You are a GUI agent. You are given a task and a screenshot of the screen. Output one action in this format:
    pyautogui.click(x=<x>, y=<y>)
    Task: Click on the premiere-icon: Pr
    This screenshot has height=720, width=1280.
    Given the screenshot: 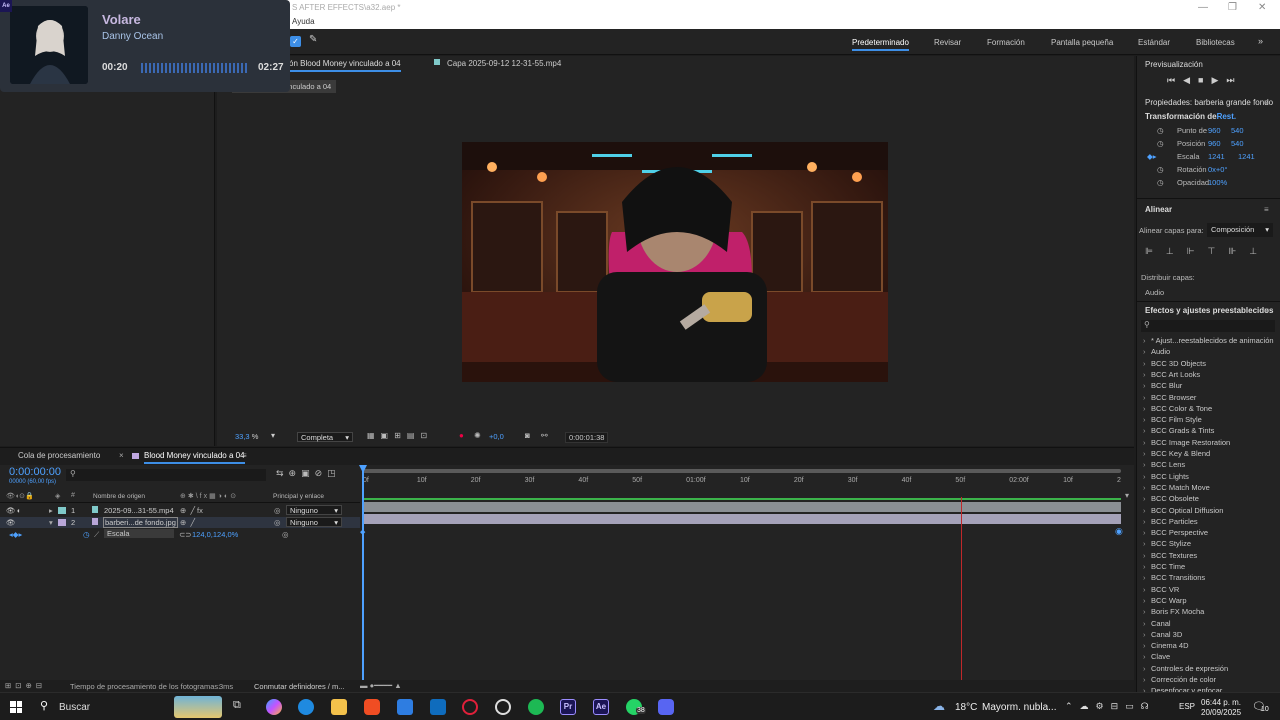 What is the action you would take?
    pyautogui.click(x=568, y=707)
    